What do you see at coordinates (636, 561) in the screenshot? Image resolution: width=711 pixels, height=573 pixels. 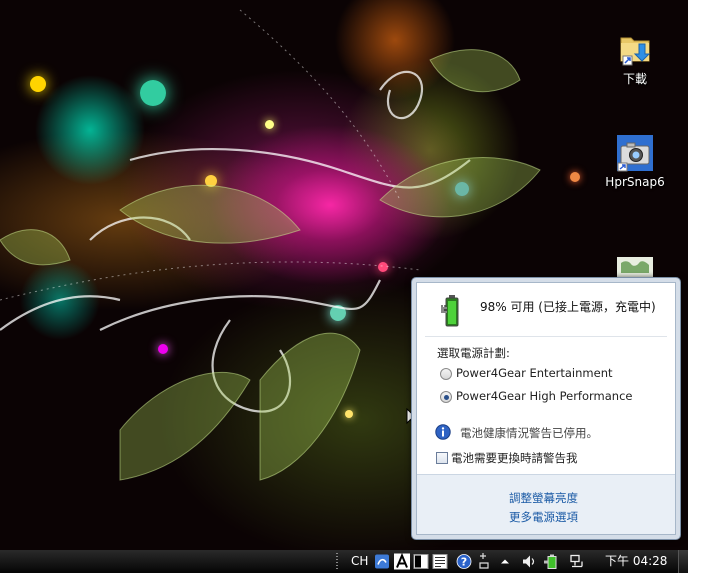 I see `clock: 下午 04:28` at bounding box center [636, 561].